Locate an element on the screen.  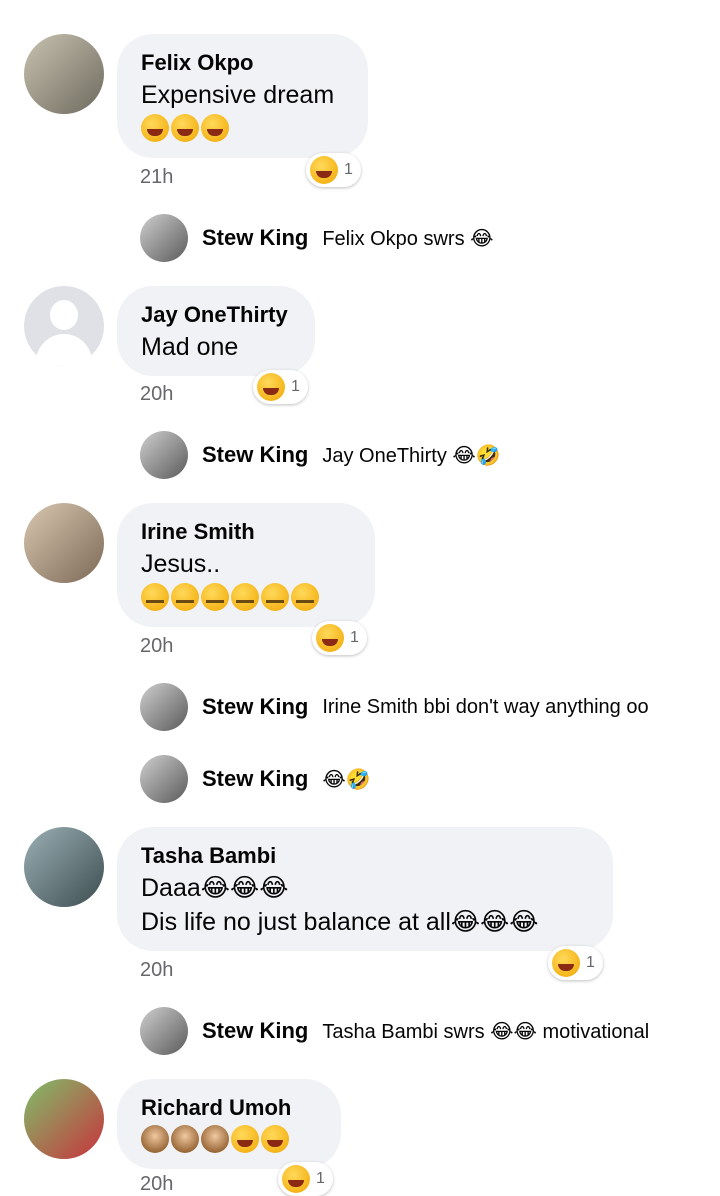
reply-text: Jay OneThirty 😂🤣 is located at coordinates (411, 455).